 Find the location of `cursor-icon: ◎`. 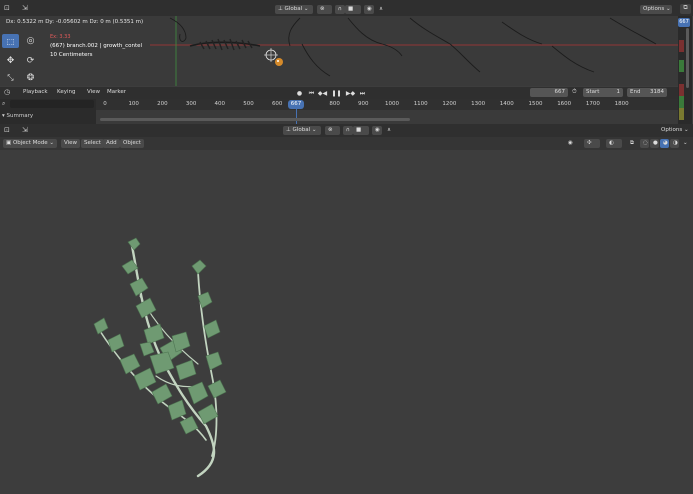

cursor-icon: ◎ is located at coordinates (30, 41).